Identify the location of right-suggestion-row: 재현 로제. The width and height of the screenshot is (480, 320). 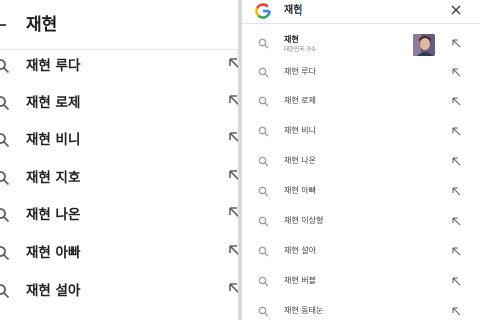
(361, 102).